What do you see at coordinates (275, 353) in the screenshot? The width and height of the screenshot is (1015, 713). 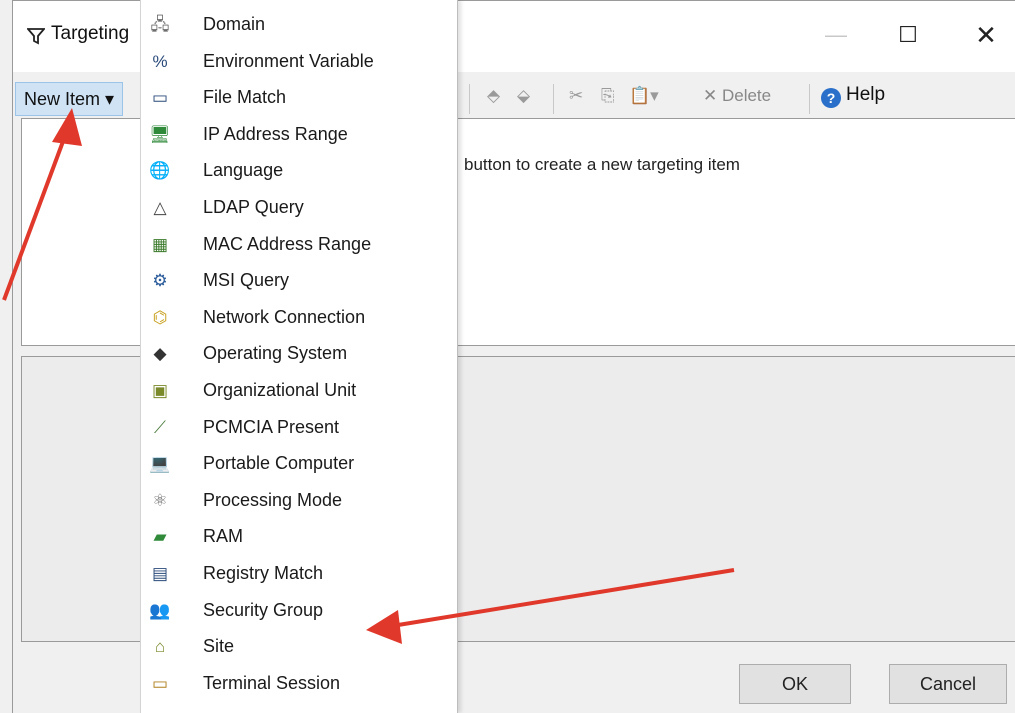 I see `menu-item-label: Operating System` at bounding box center [275, 353].